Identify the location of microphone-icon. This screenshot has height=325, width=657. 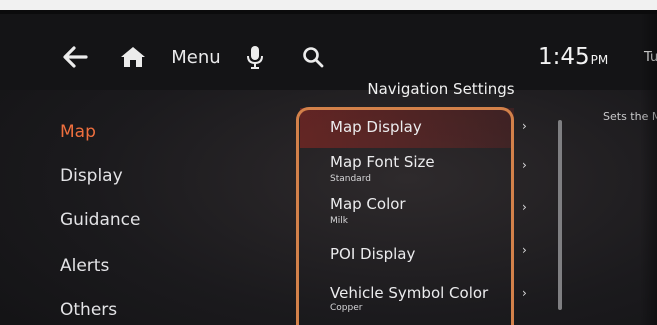
(255, 57).